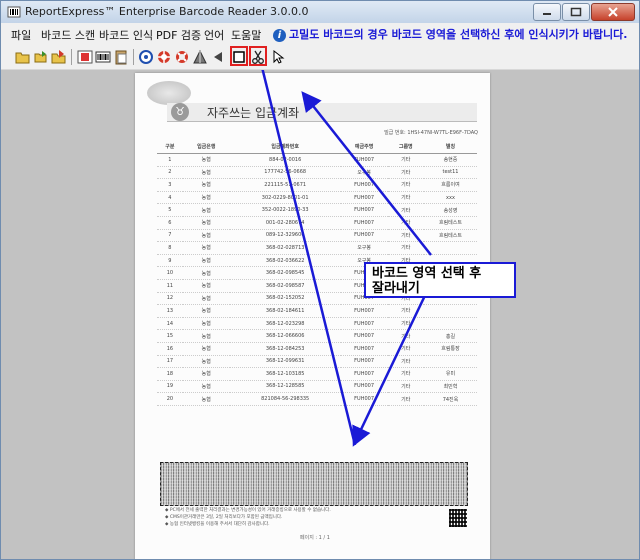 This screenshot has width=640, height=560. I want to click on menu-barcode-scan: 바코드 스캔, so click(68, 35).